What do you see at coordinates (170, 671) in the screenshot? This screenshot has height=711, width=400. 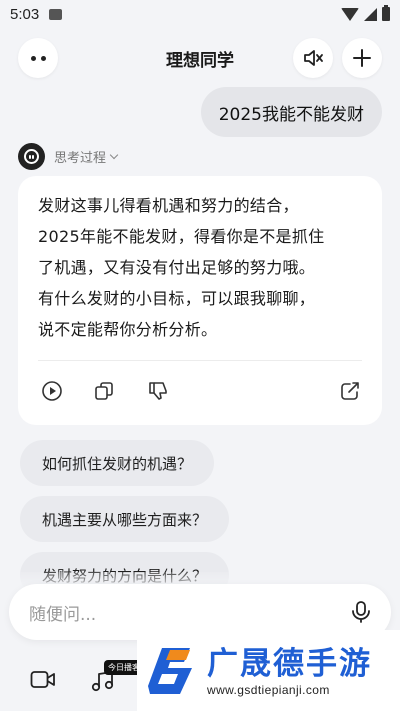 I see `watermark-logo-icon` at bounding box center [170, 671].